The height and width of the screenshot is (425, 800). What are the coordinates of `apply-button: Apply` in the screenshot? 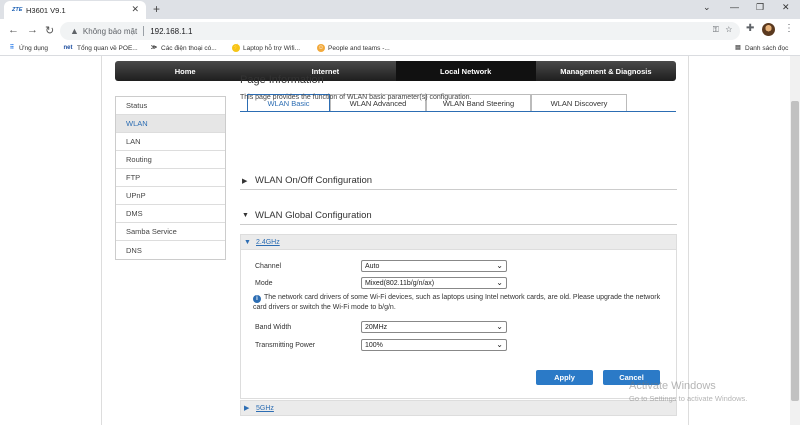 It's located at (564, 377).